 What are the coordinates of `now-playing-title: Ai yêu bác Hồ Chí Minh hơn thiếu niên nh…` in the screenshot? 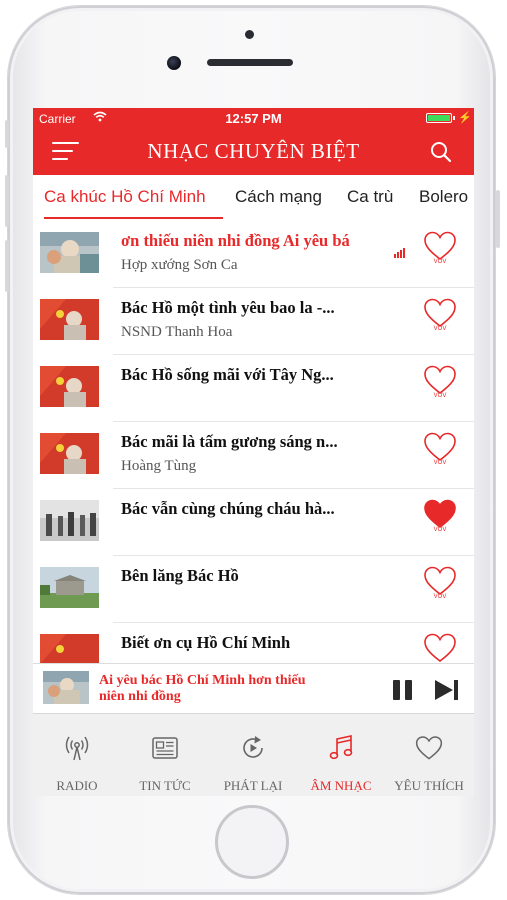 It's located at (202, 688).